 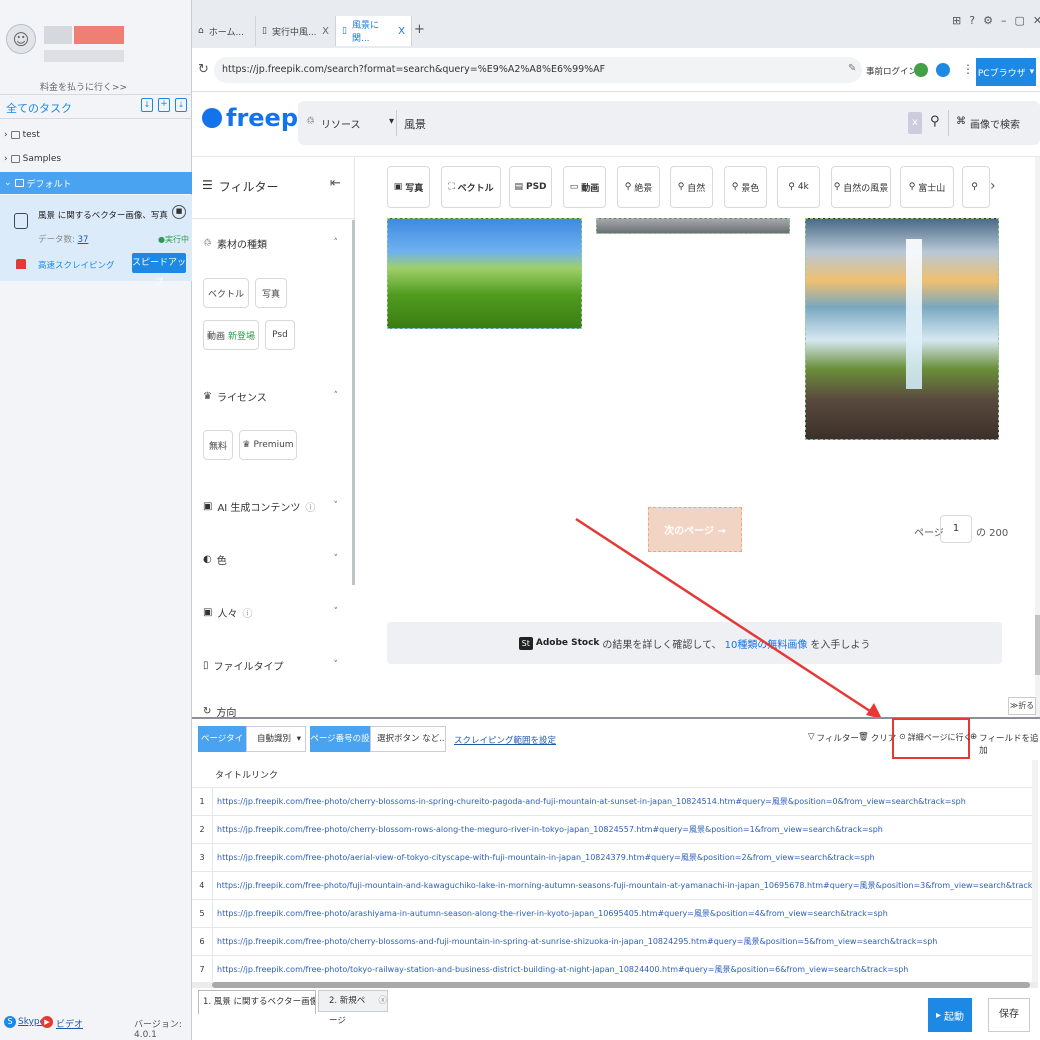 What do you see at coordinates (902, 329) in the screenshot?
I see `landscape-image-waterfall` at bounding box center [902, 329].